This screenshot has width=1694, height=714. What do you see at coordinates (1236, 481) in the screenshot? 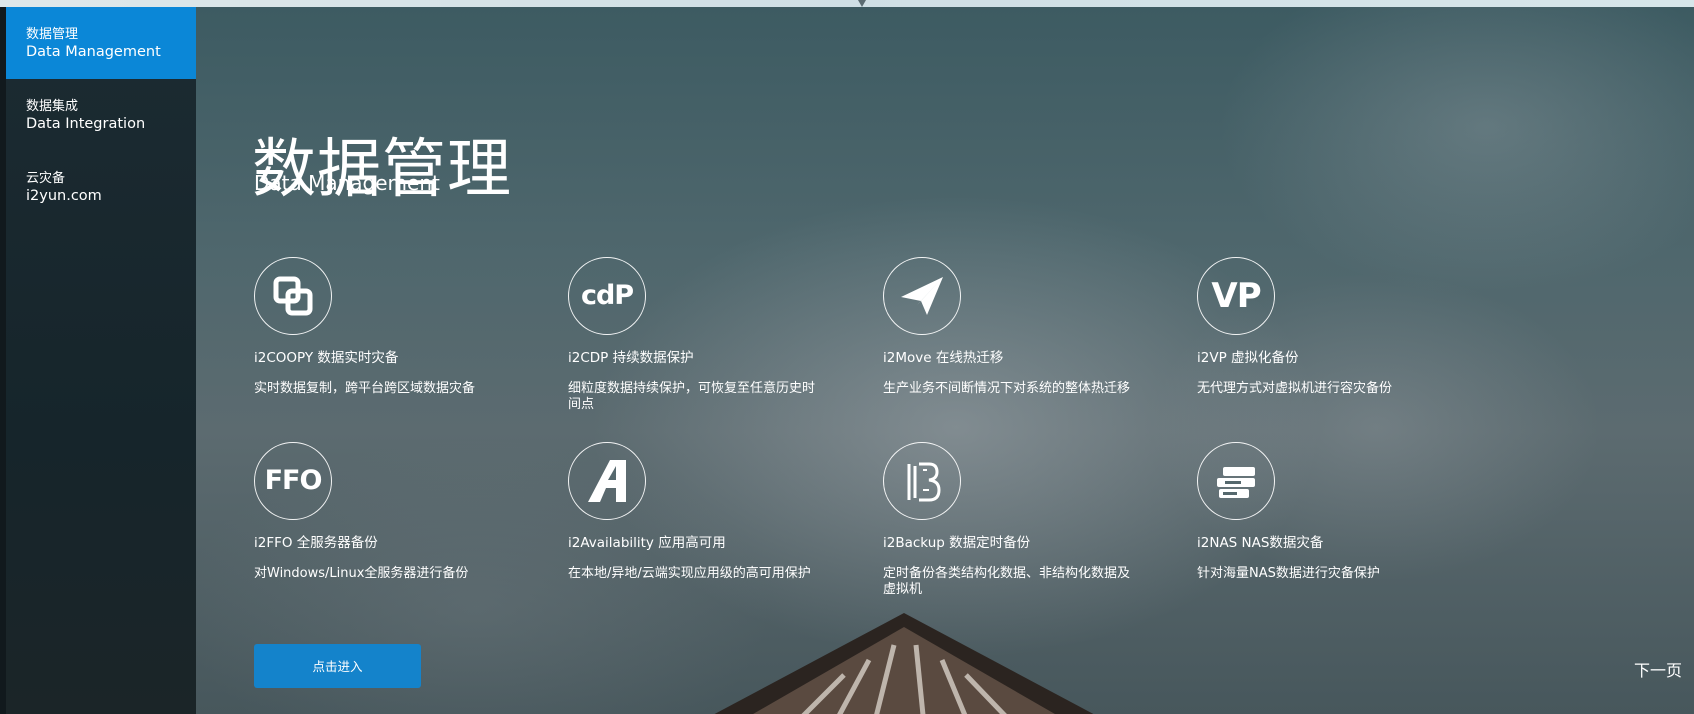
I see `nas-storage-icon` at bounding box center [1236, 481].